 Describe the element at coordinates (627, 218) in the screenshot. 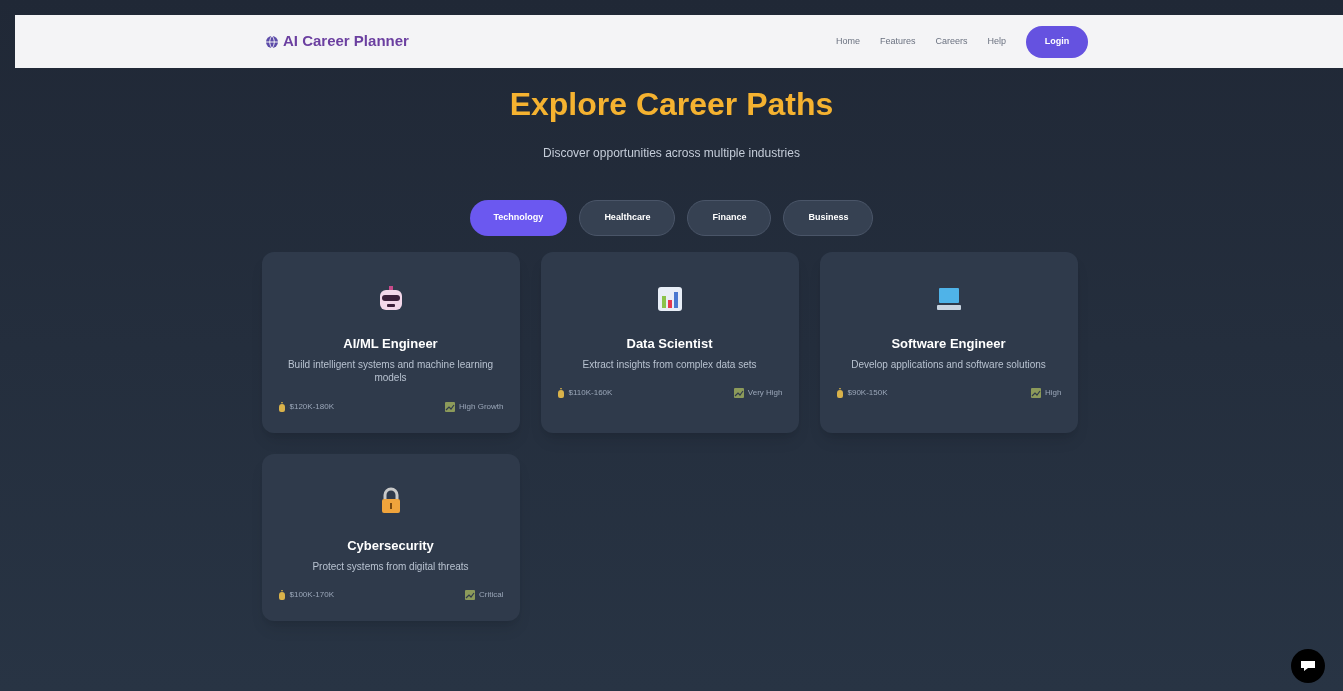

I see `category-tab: Healthcare` at that location.